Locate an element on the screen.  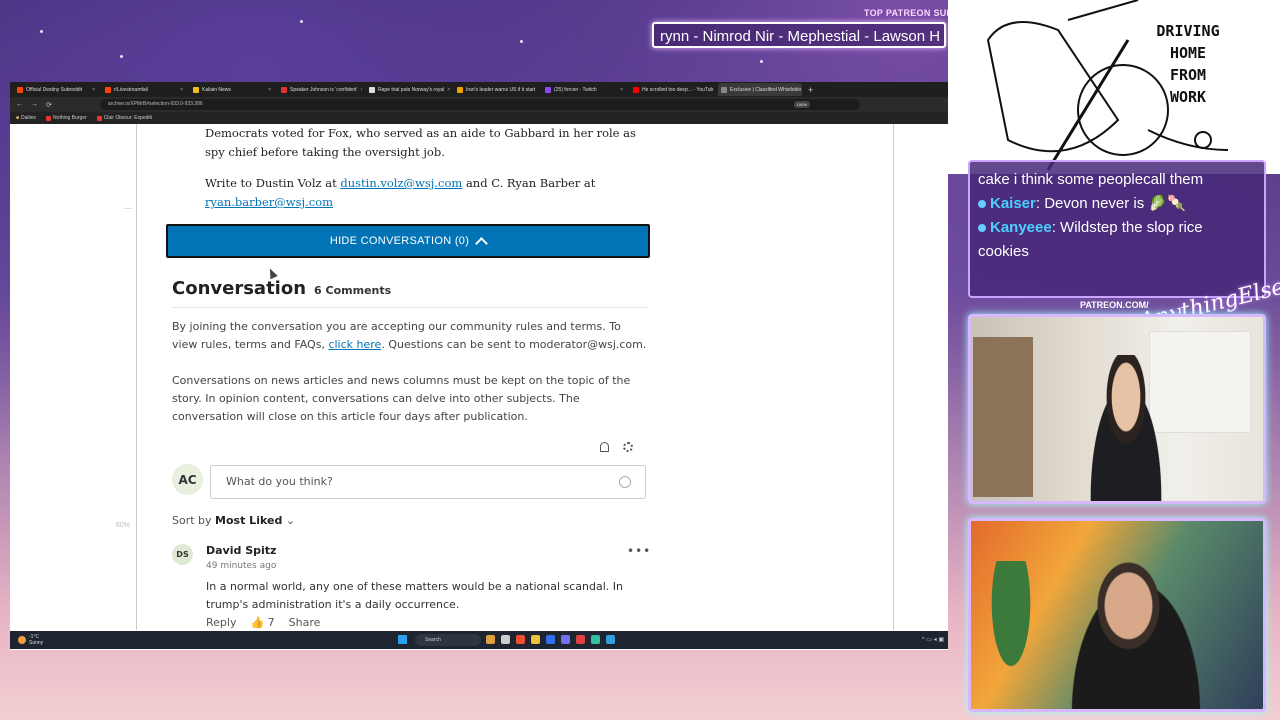
email-link-barber: ryan.barber@wsj.com is located at coordinates (269, 202).